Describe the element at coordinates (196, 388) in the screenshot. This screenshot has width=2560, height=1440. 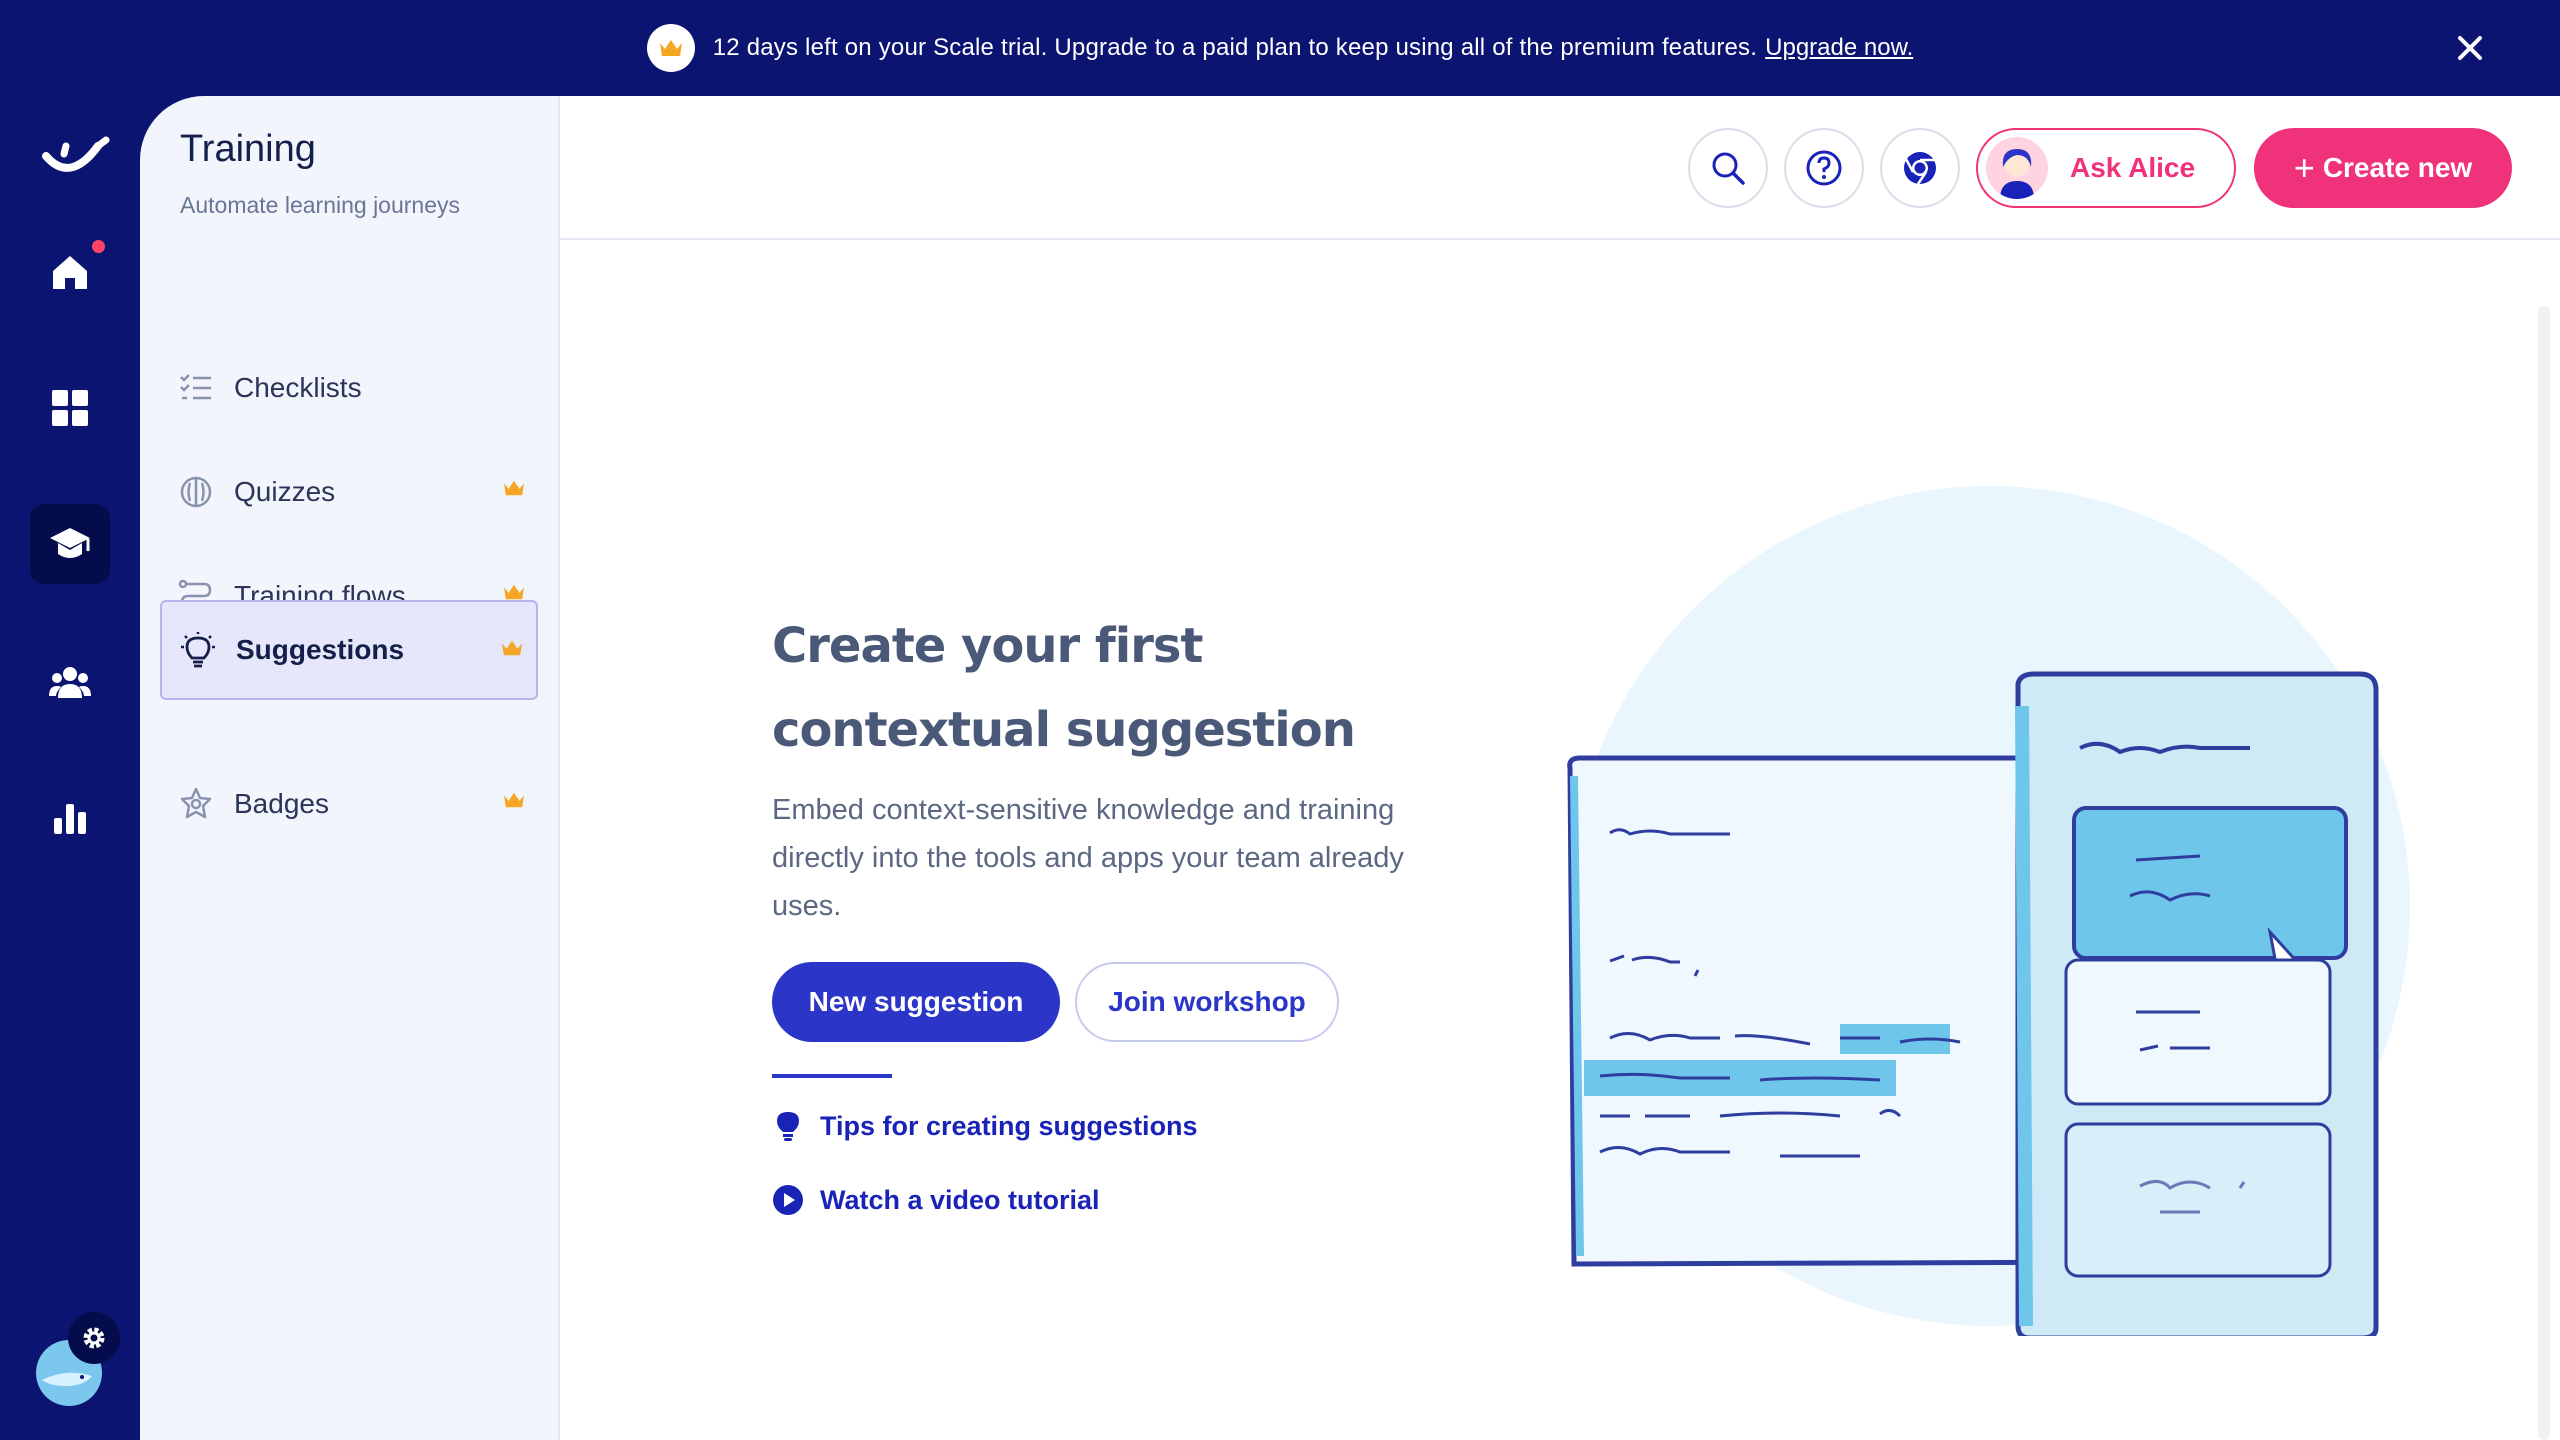
I see `checklist-icon` at that location.